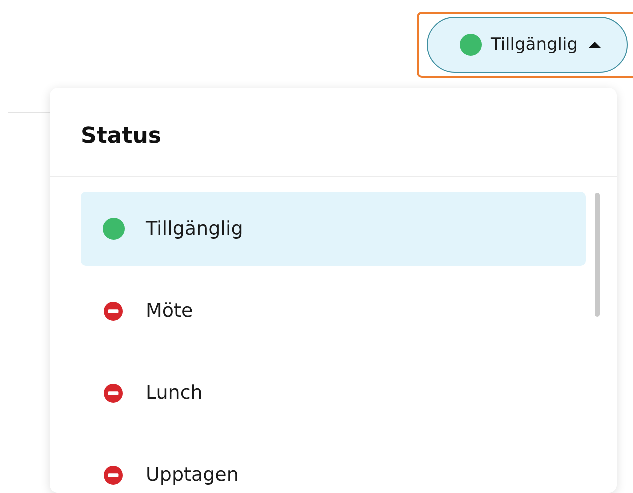 The image size is (633, 493). Describe the element at coordinates (597, 255) in the screenshot. I see `scrollbar` at that location.